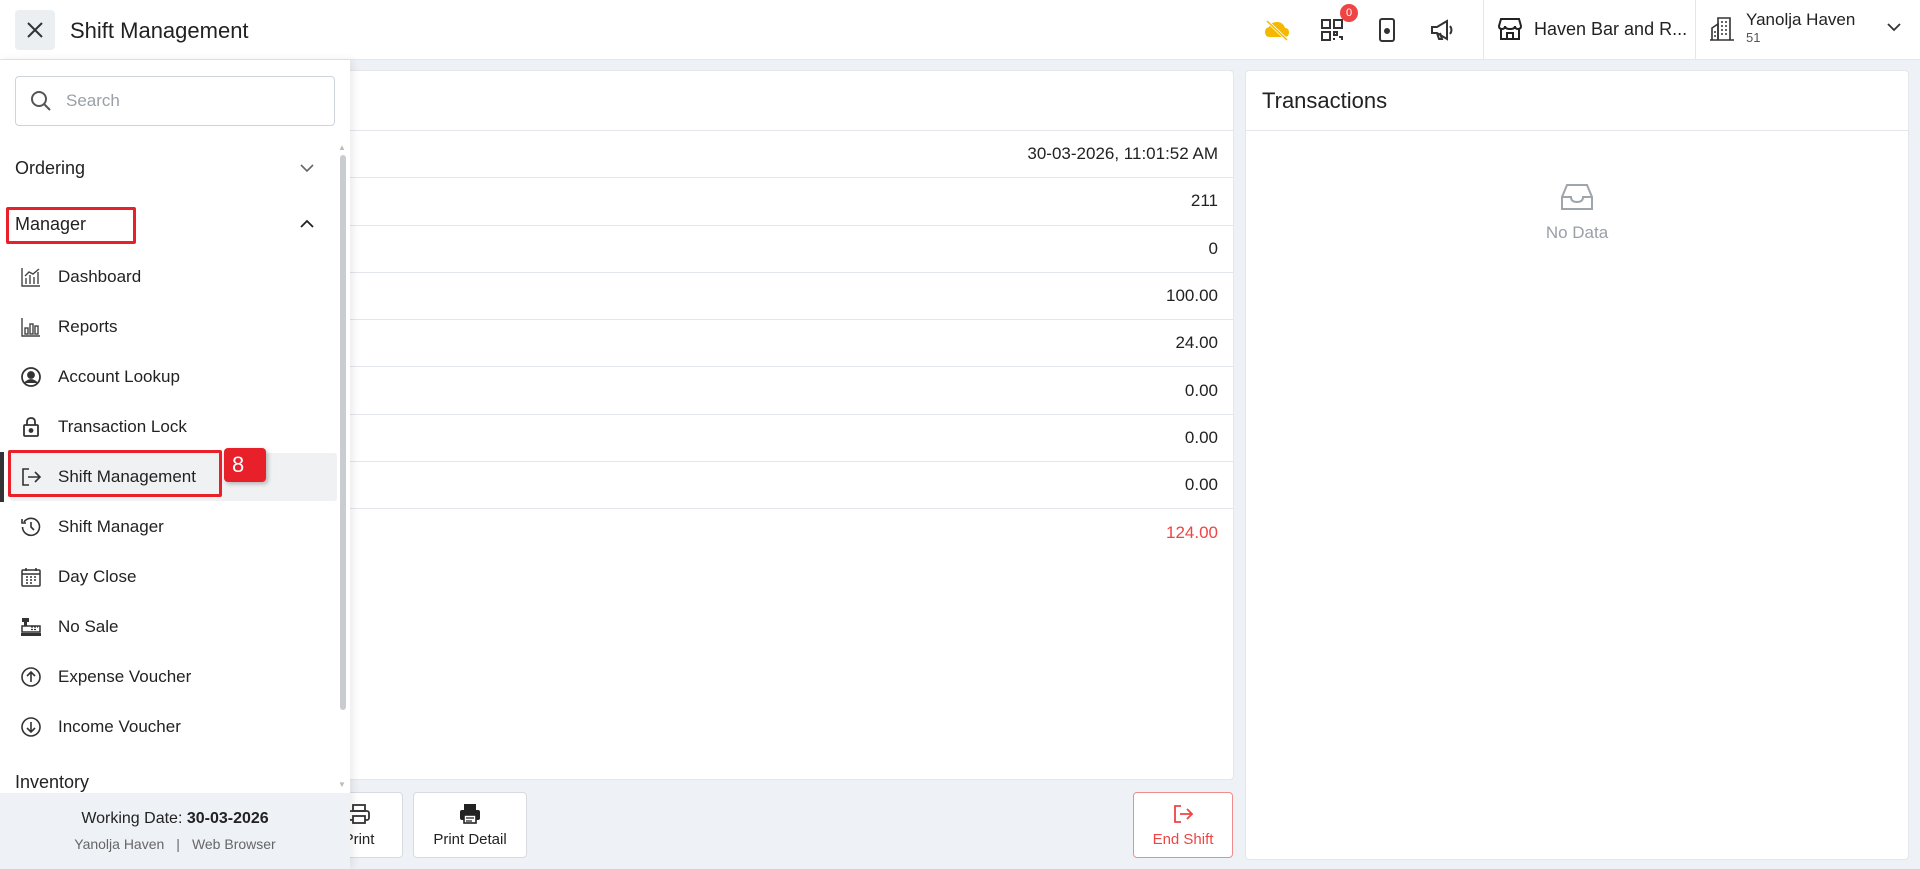 This screenshot has width=1920, height=869. Describe the element at coordinates (470, 813) in the screenshot. I see `printer-detail-icon` at that location.